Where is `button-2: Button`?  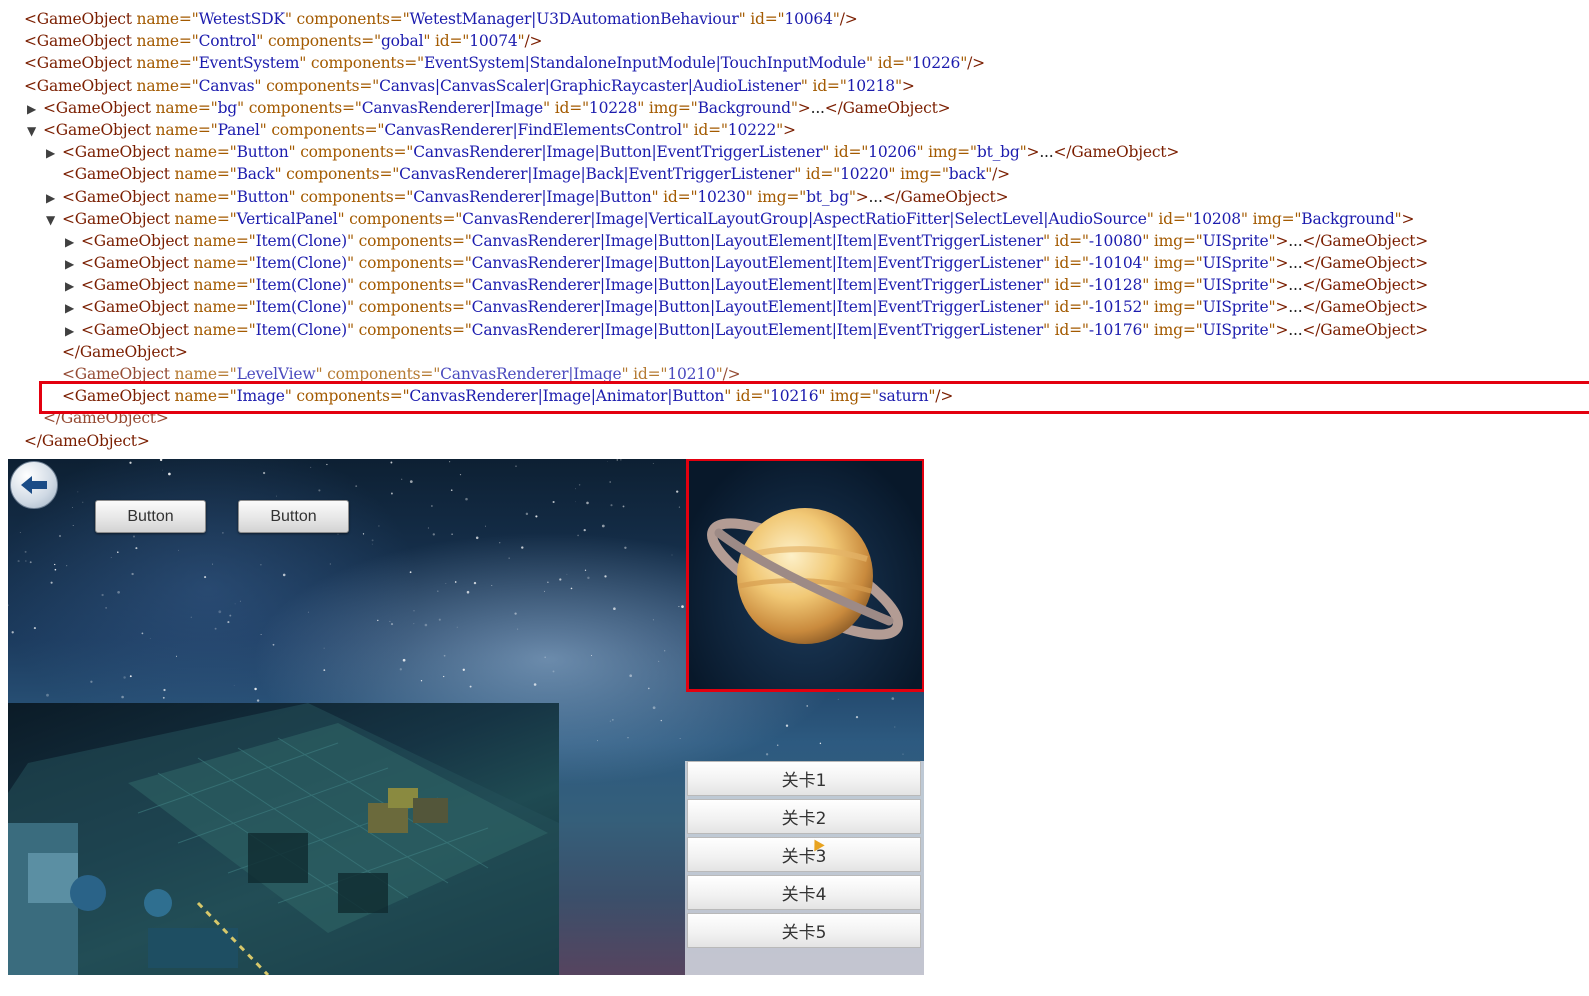
button-2: Button is located at coordinates (293, 516).